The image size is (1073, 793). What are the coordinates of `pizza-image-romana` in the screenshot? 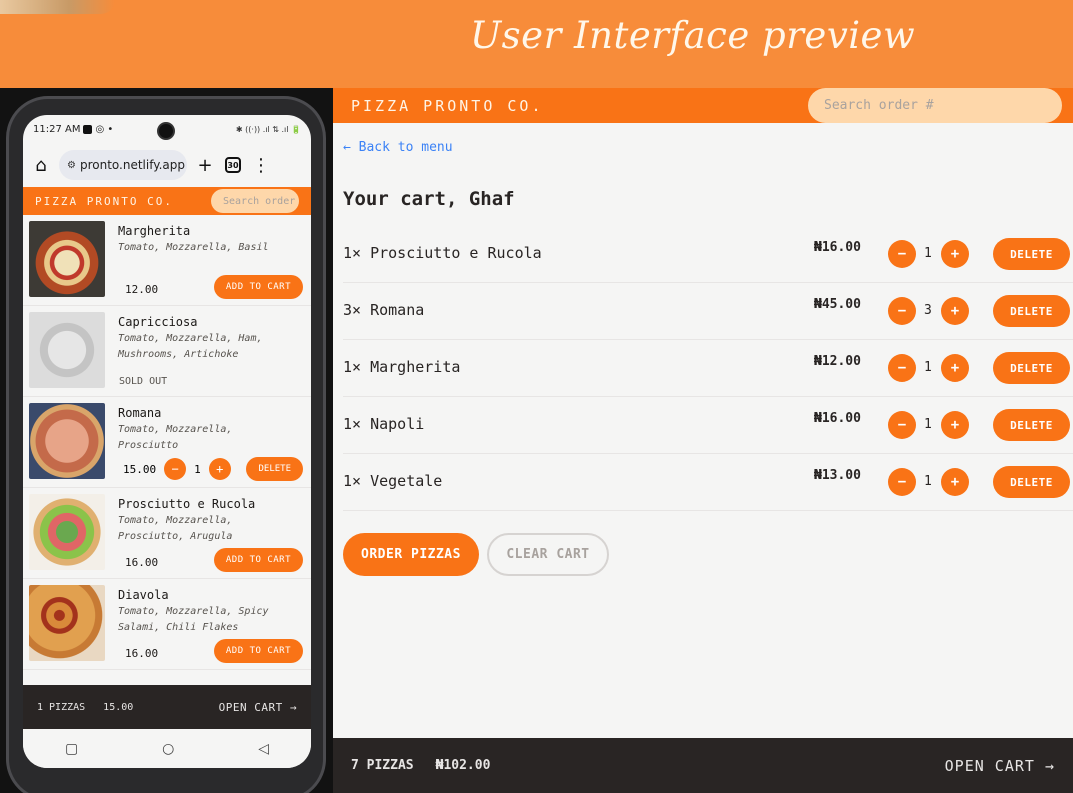 It's located at (67, 441).